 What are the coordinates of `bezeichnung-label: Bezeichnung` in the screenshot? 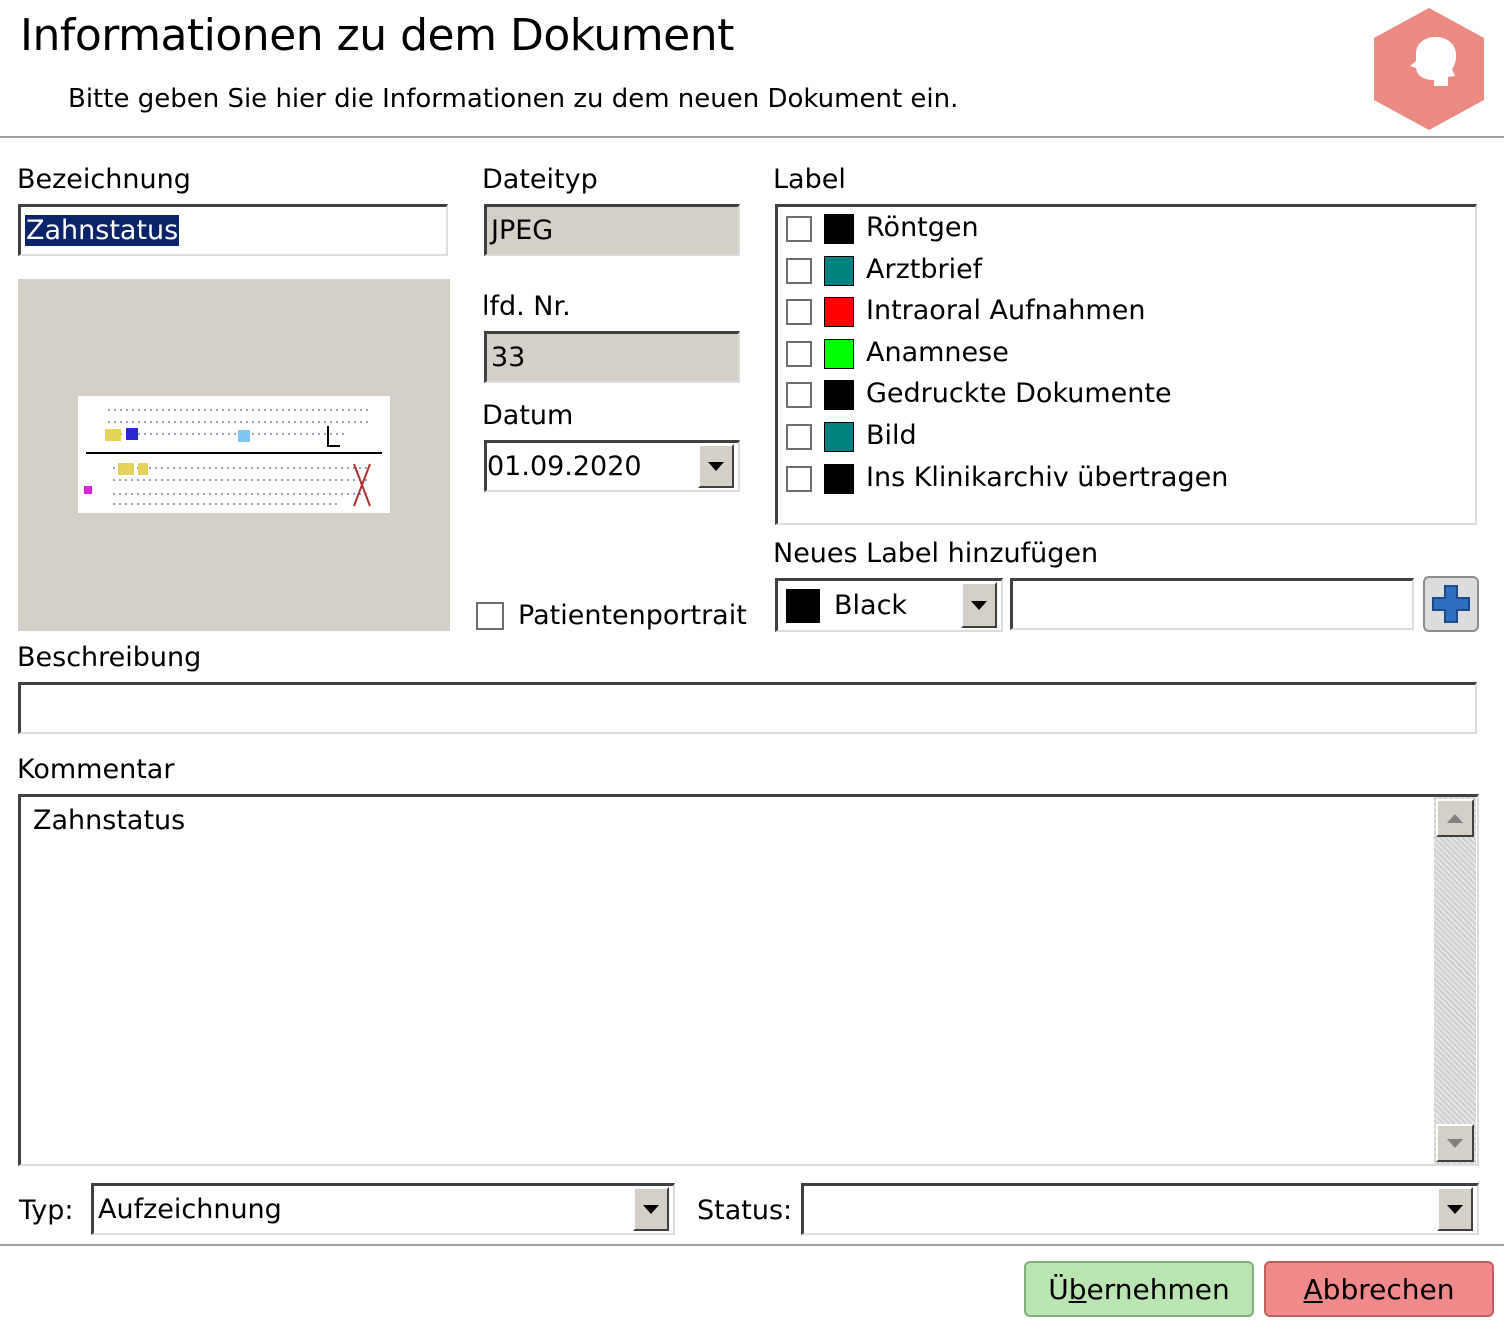 It's located at (104, 179).